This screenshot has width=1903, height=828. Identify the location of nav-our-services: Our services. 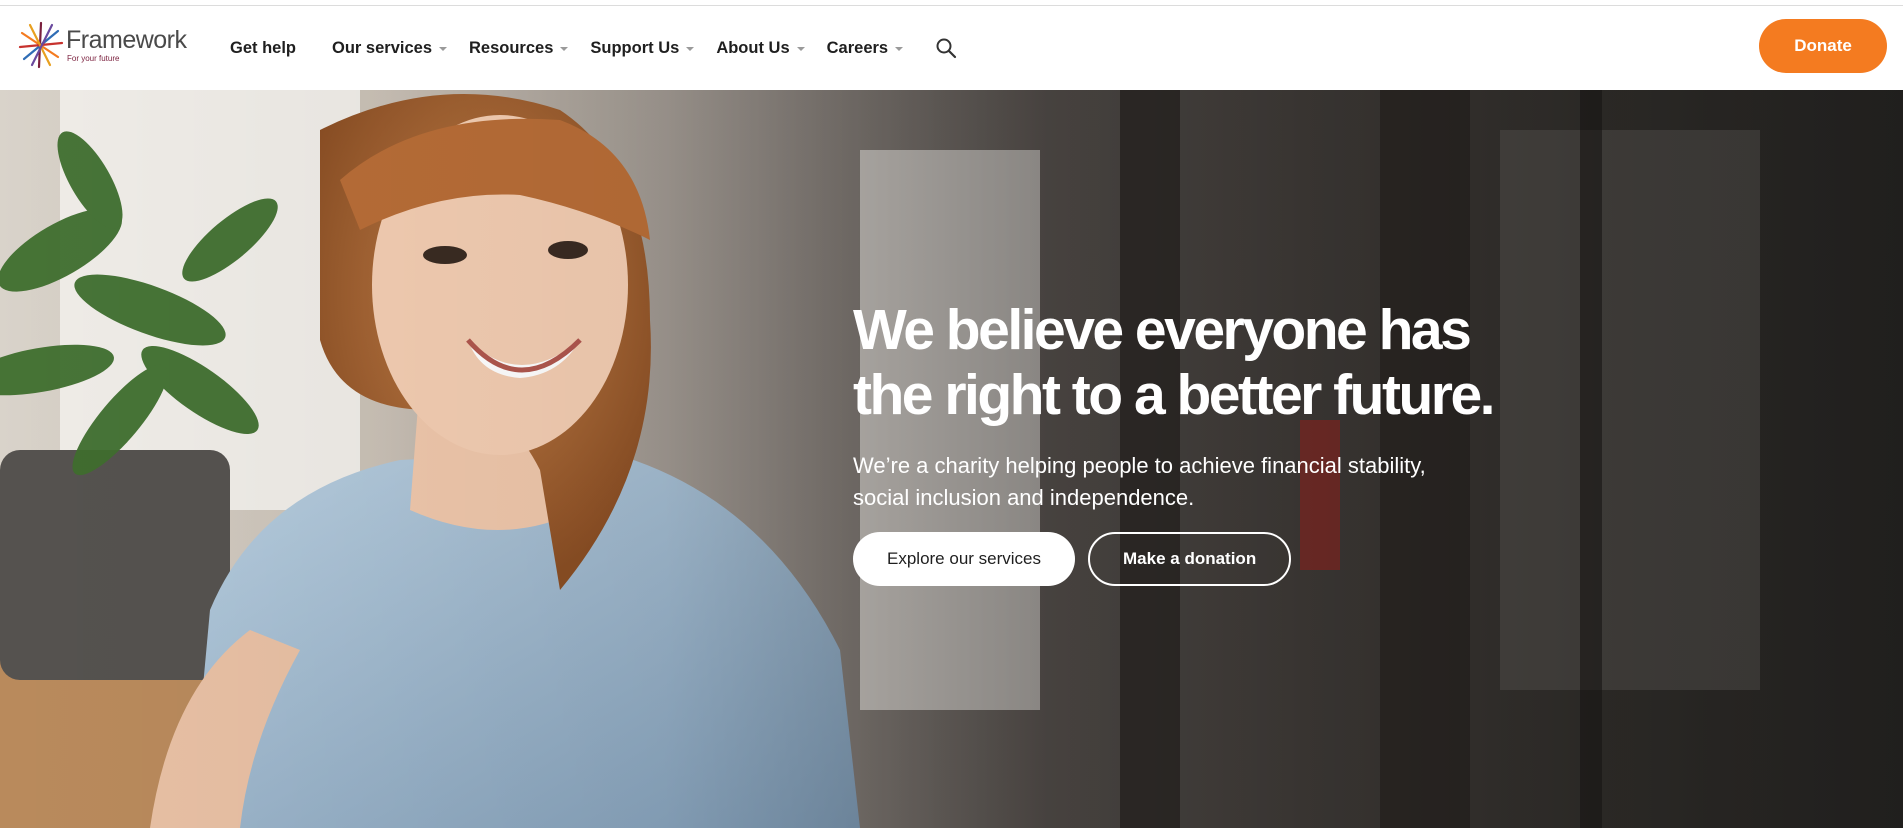
(389, 48).